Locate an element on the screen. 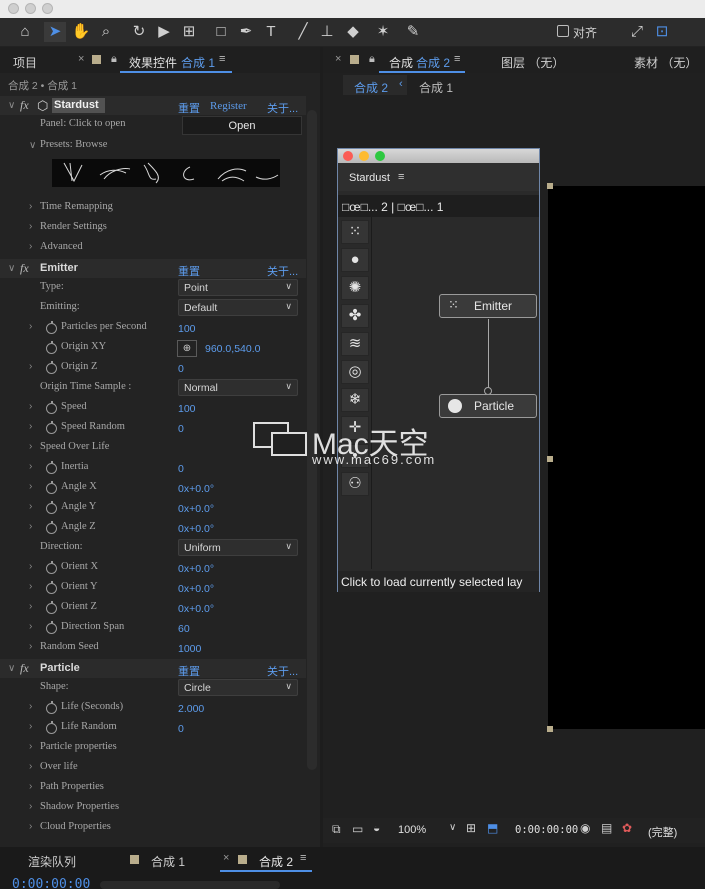 This screenshot has width=705, height=889. anglez-value: 0x+0.0° is located at coordinates (196, 529).